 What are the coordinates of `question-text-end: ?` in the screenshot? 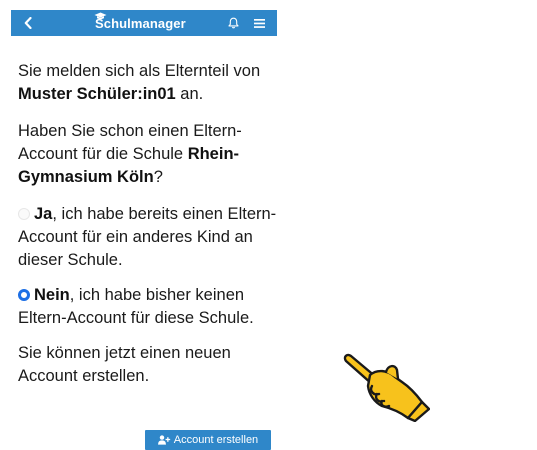 It's located at (158, 177).